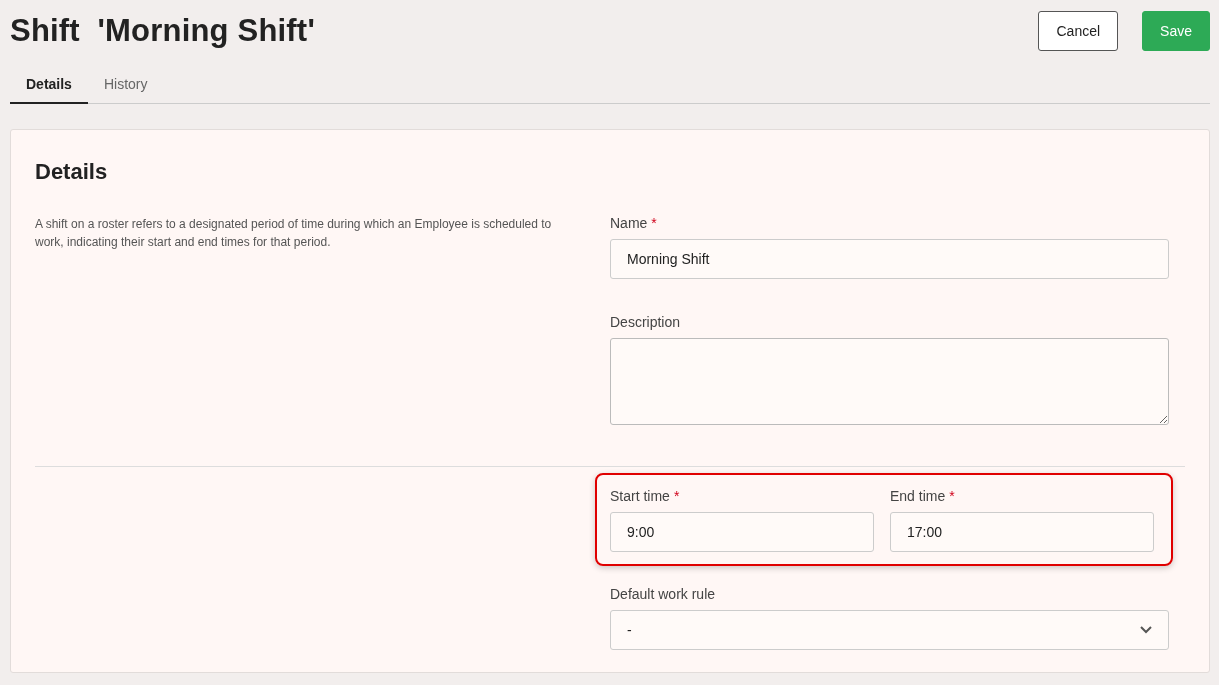 This screenshot has width=1219, height=685. I want to click on field-label: Name, so click(629, 223).